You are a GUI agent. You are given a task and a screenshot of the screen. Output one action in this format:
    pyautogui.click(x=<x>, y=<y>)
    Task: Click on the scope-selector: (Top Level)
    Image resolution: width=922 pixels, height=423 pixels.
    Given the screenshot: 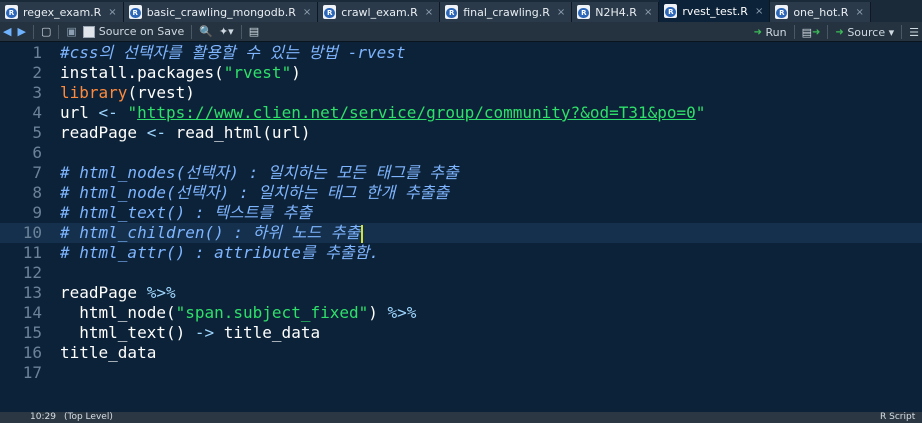 What is the action you would take?
    pyautogui.click(x=88, y=417)
    